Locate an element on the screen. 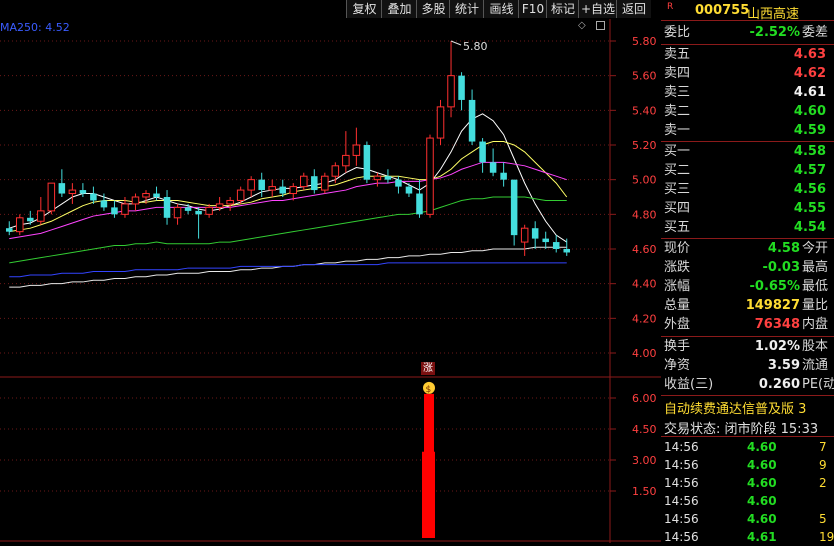  toolbar-button-3: 统计 is located at coordinates (466, 9).